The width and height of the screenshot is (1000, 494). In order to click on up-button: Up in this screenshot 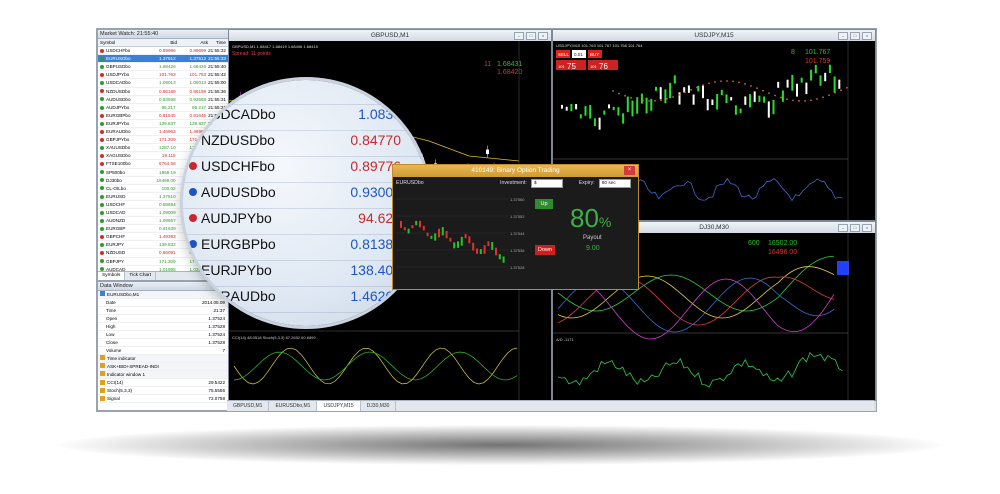, I will do `click(544, 204)`.